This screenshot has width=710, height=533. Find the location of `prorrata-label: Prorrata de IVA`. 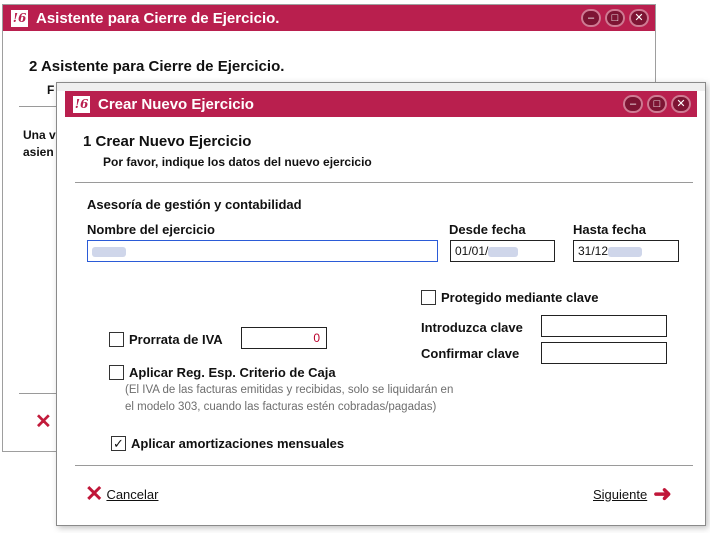

prorrata-label: Prorrata de IVA is located at coordinates (176, 339).